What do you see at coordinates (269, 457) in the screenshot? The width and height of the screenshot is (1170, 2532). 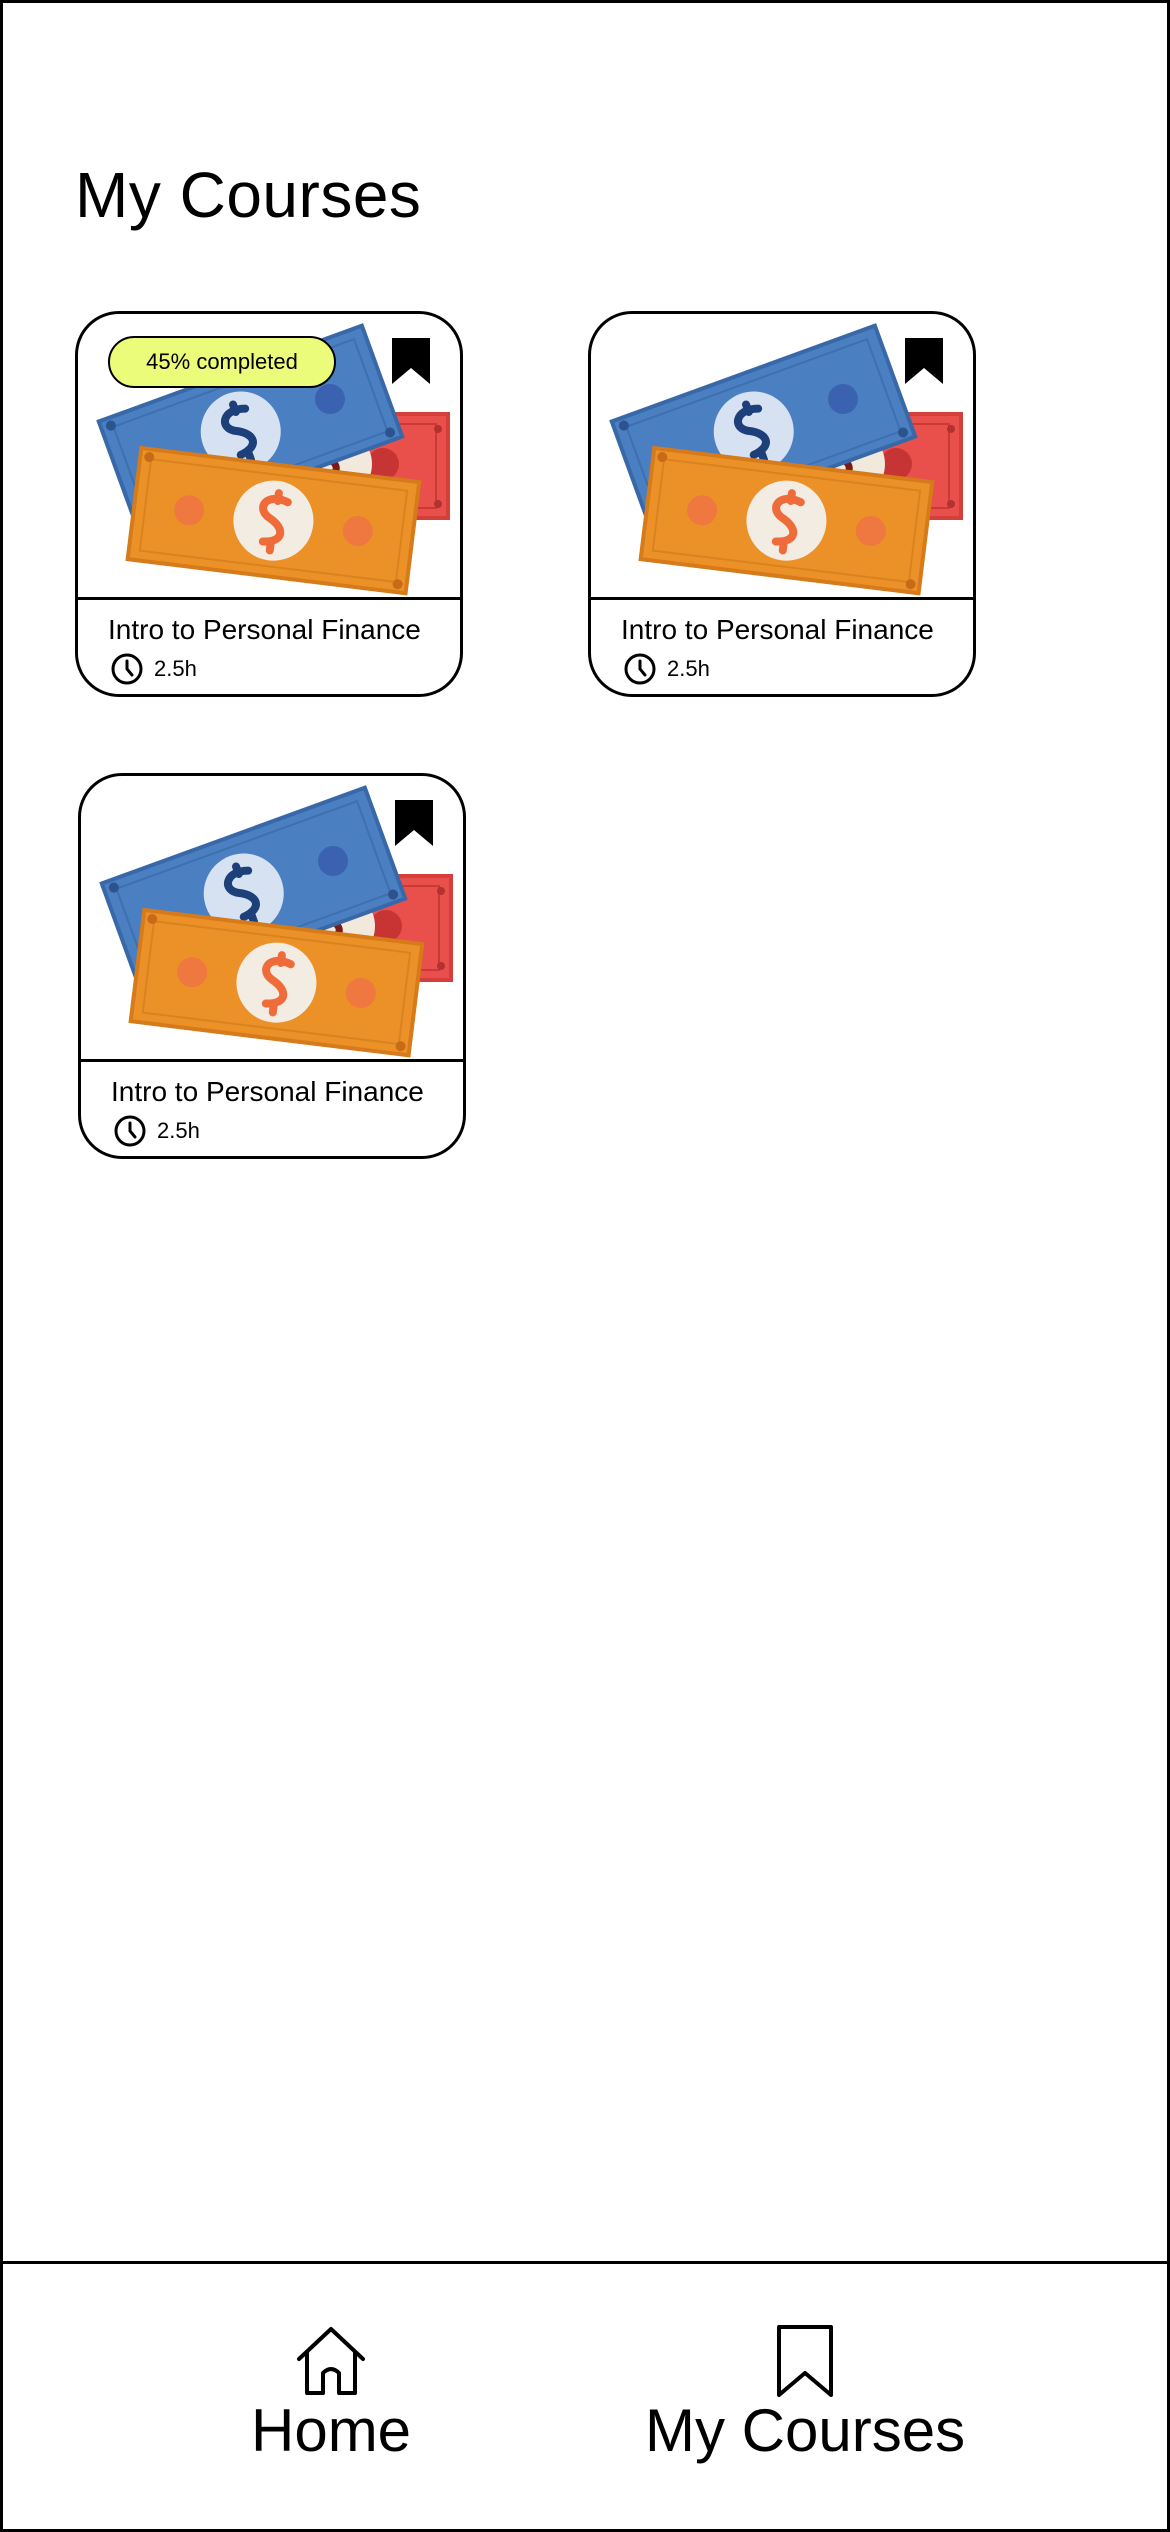 I see `course-thumbnail: 45% completed` at bounding box center [269, 457].